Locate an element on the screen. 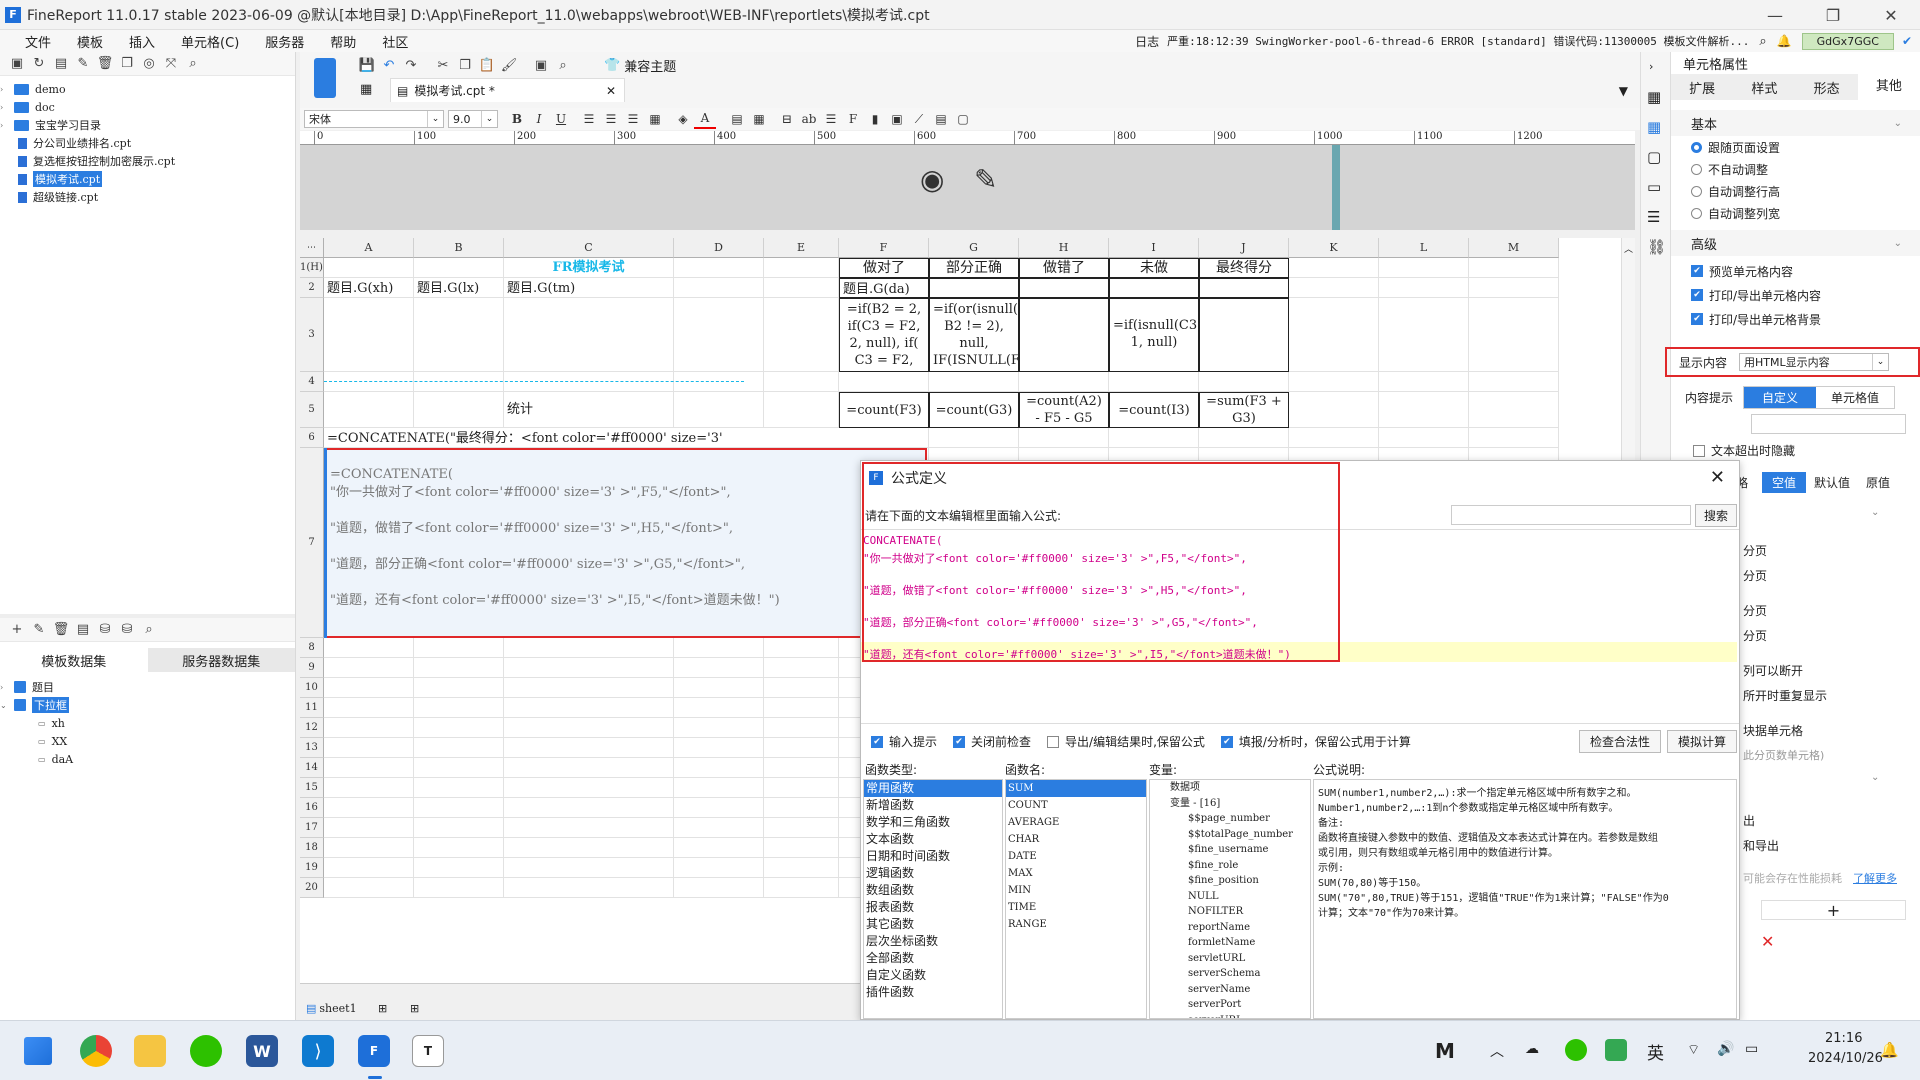  cell-j2x is located at coordinates (1244, 288).